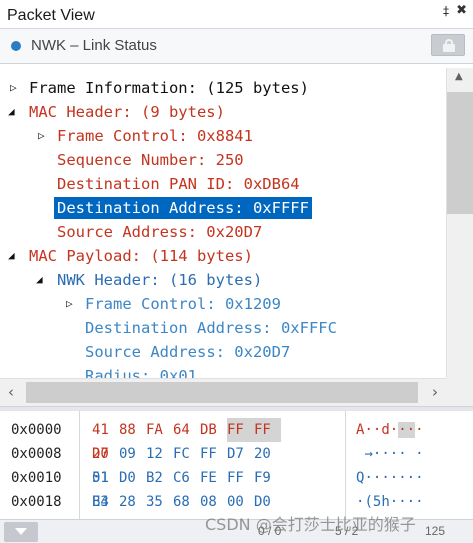 This screenshot has height=543, width=473. Describe the element at coordinates (240, 454) in the screenshot. I see `hex-byte: D7` at that location.